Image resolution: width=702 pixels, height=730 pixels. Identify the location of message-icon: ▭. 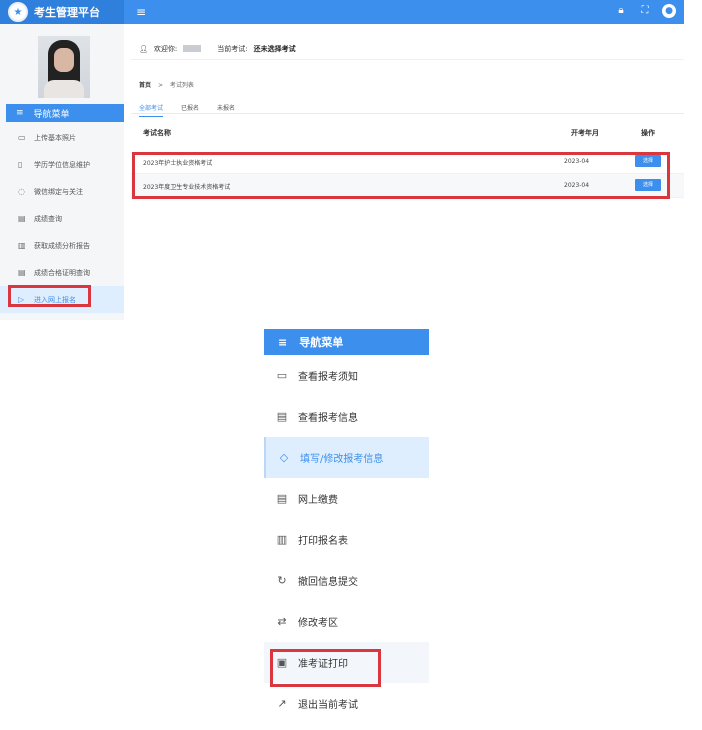
(282, 375).